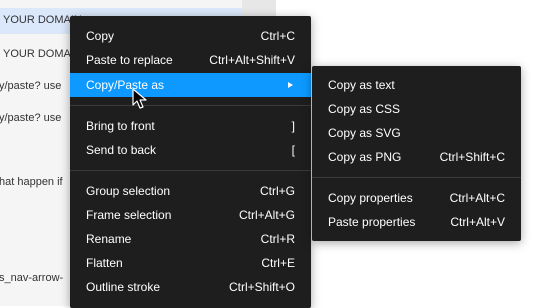 The height and width of the screenshot is (308, 548). I want to click on menu-item-rename: Rename Ctrl+R, so click(190, 239).